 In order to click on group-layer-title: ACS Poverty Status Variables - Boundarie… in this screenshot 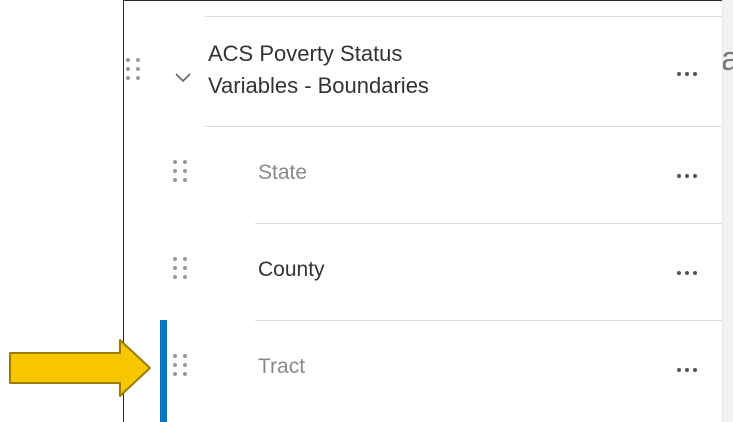, I will do `click(318, 70)`.